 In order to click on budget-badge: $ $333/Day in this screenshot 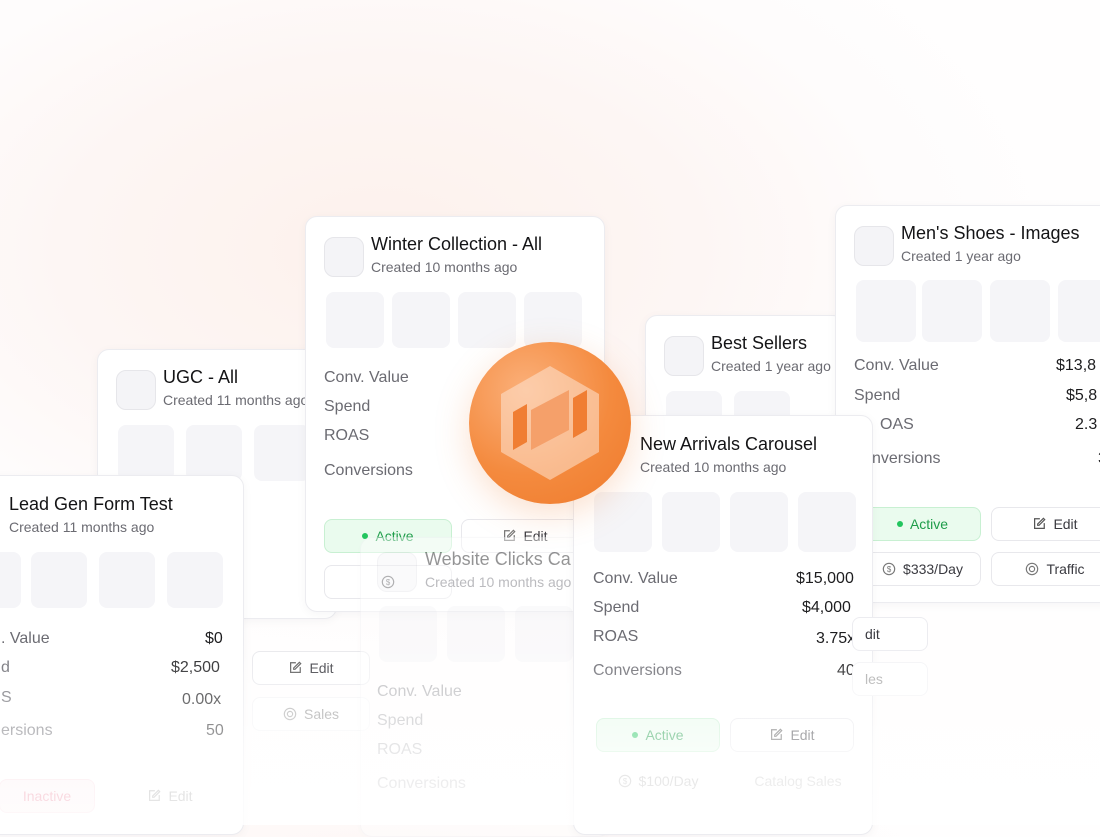, I will do `click(922, 569)`.